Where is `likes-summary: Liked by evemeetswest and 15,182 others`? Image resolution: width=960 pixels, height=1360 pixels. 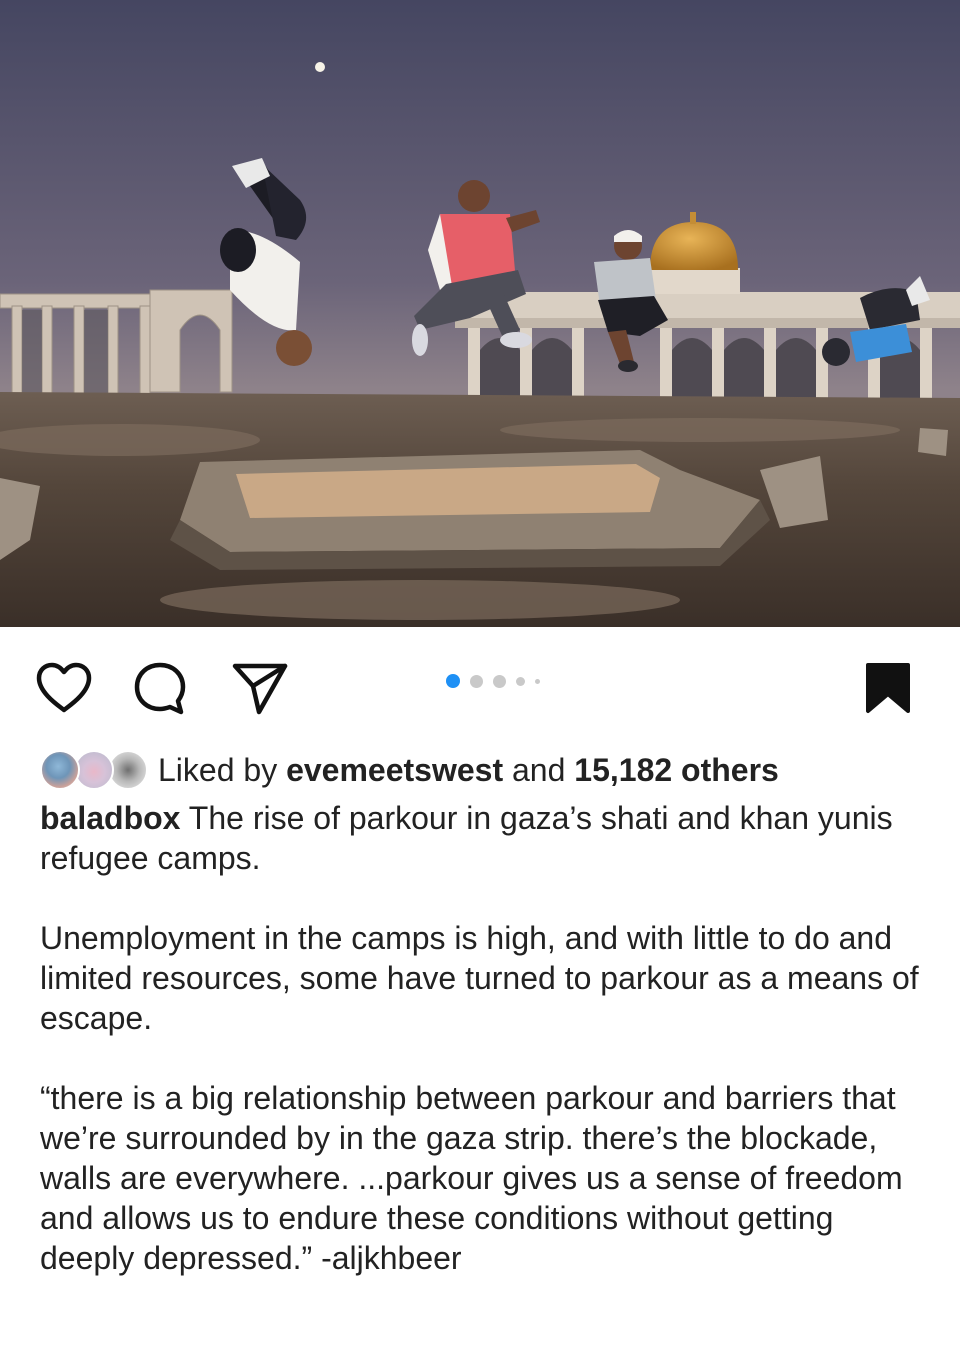 likes-summary: Liked by evemeetswest and 15,182 others is located at coordinates (468, 770).